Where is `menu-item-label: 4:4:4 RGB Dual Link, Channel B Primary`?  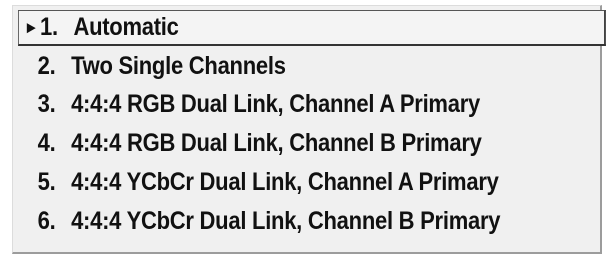 menu-item-label: 4:4:4 RGB Dual Link, Channel B Primary is located at coordinates (276, 142).